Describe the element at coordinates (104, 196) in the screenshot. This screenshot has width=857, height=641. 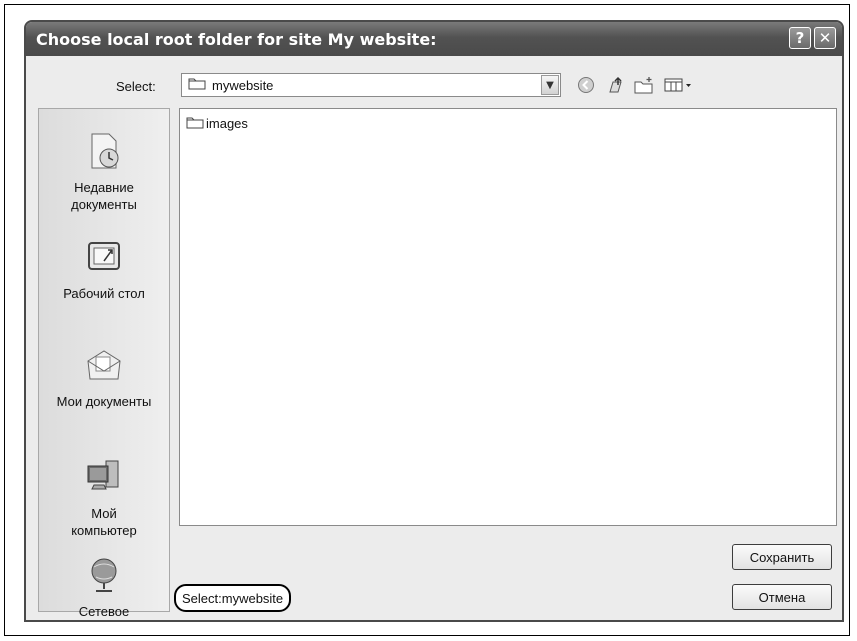
I see `place-label: Недавние документы` at that location.